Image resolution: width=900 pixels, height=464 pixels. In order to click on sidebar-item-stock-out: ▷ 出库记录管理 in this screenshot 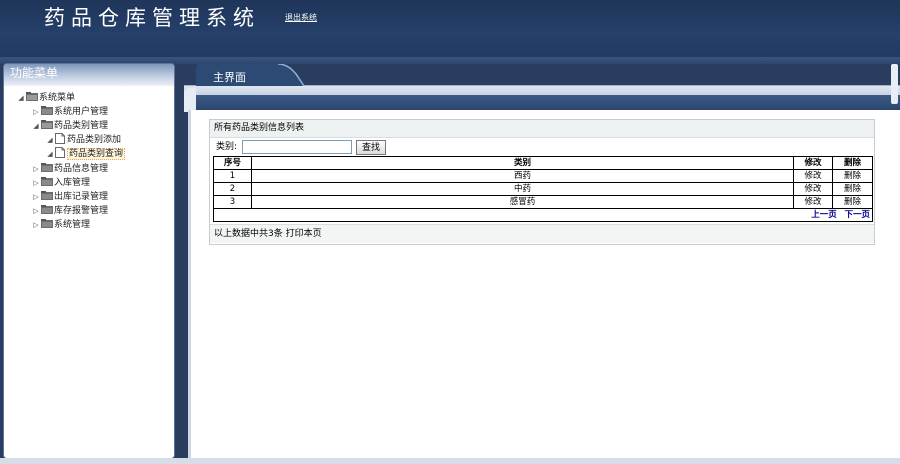, I will do `click(70, 197)`.